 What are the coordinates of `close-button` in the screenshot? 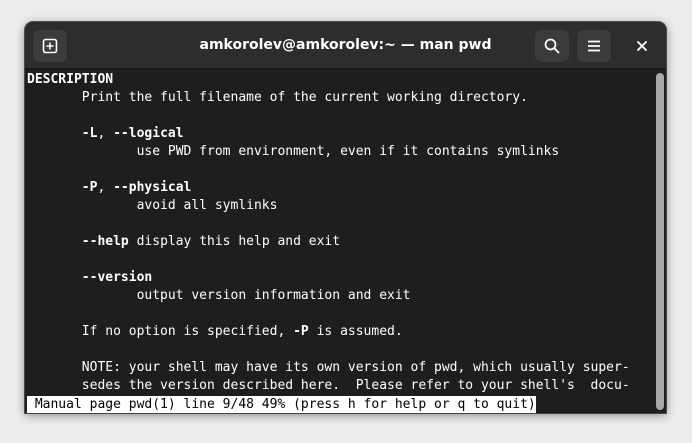 It's located at (642, 46).